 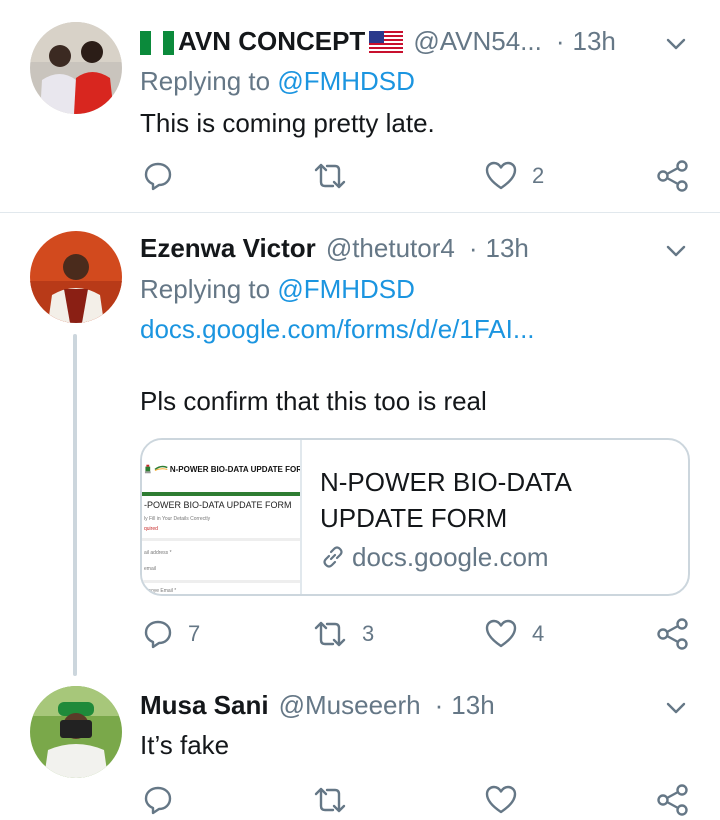 What do you see at coordinates (157, 42) in the screenshot?
I see `nigeria-flag-icon` at bounding box center [157, 42].